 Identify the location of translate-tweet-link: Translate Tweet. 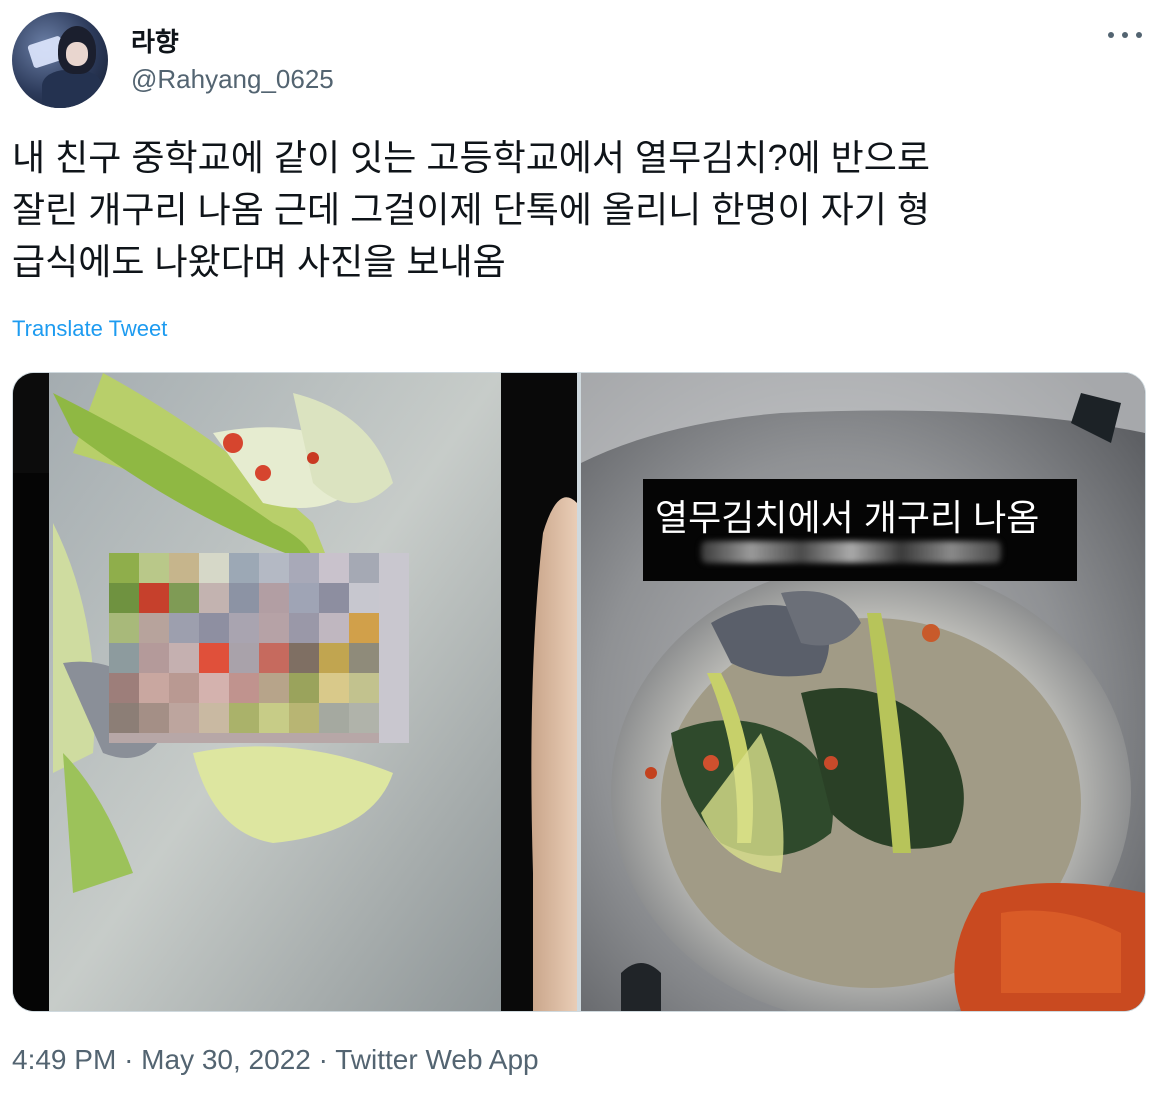
(89, 329).